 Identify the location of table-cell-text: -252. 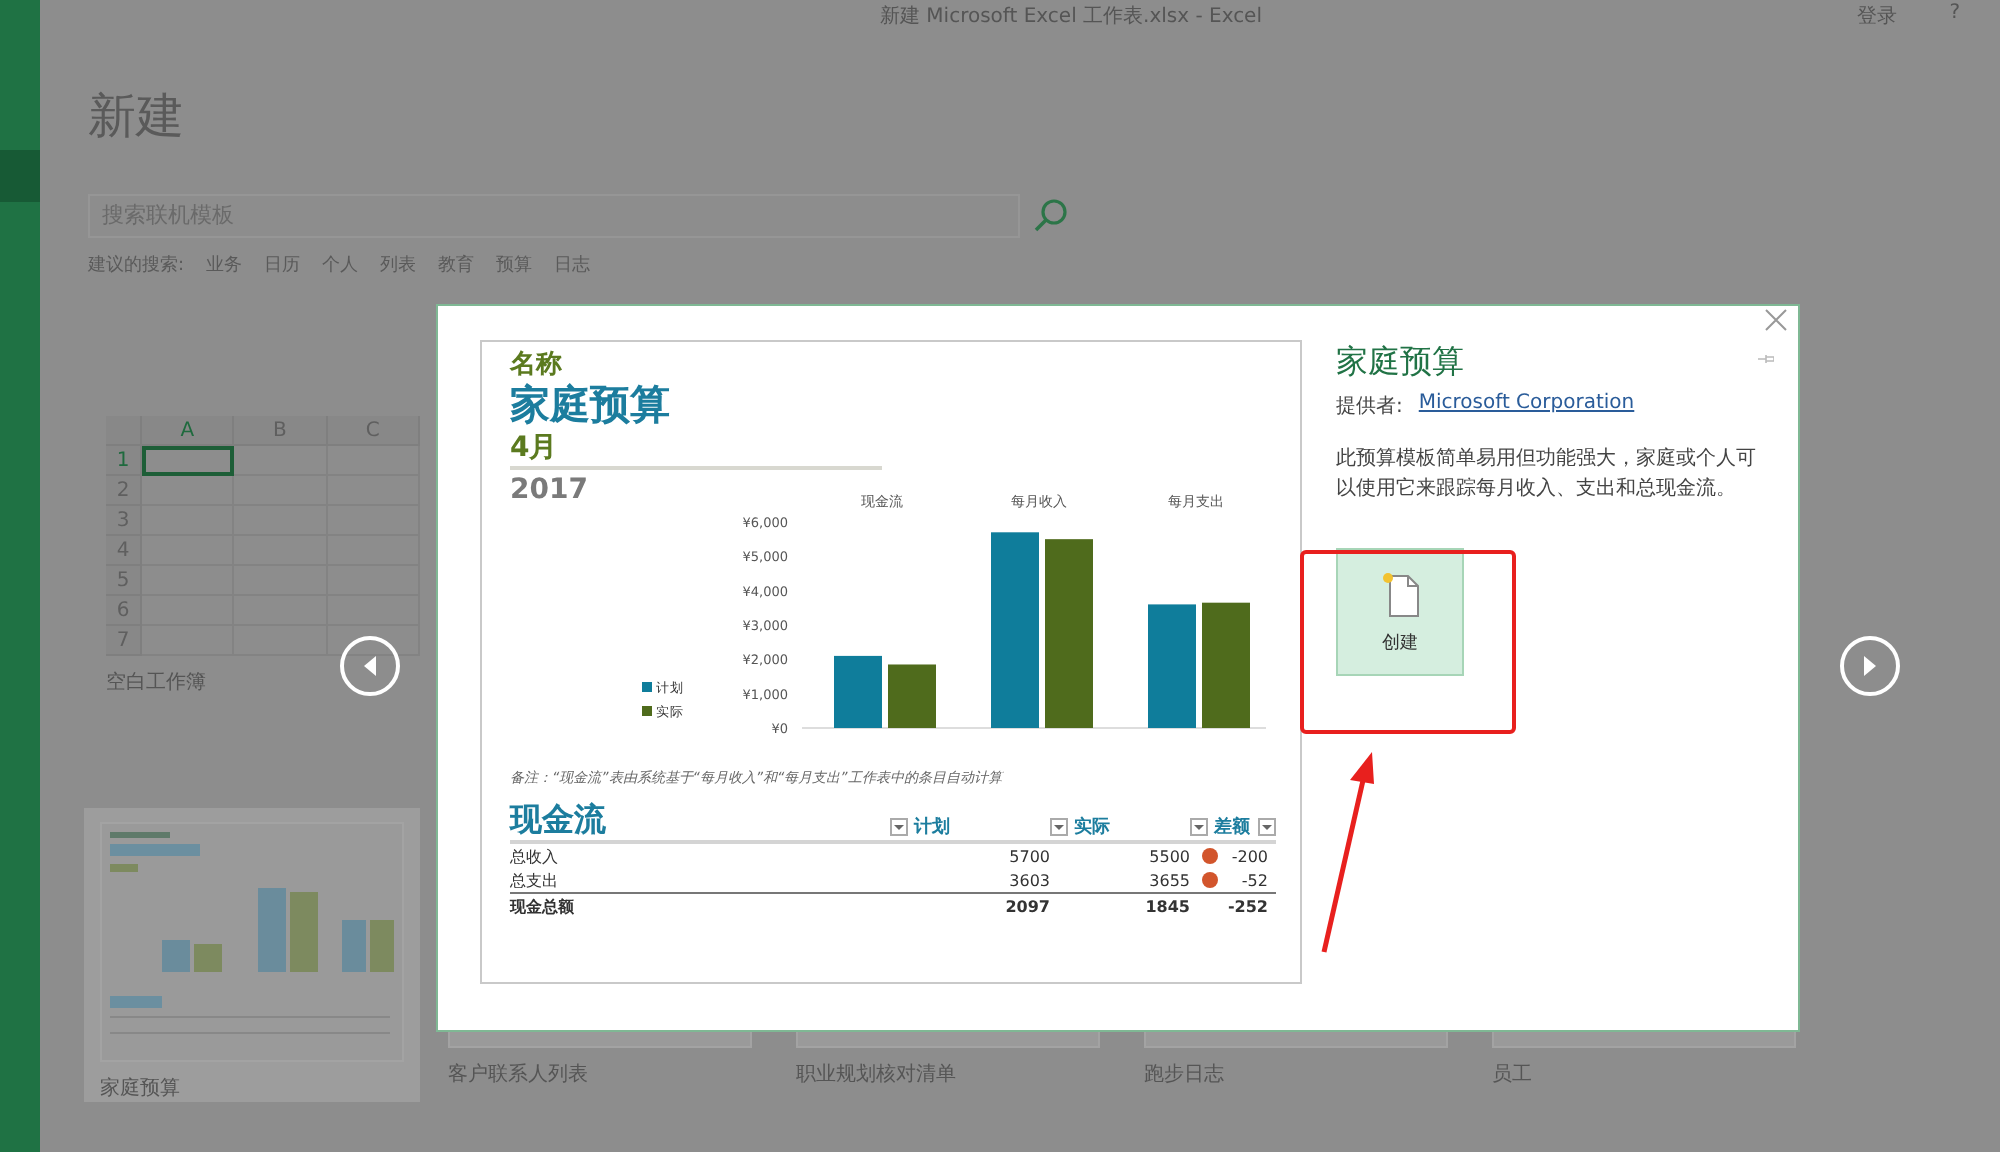
(1246, 906).